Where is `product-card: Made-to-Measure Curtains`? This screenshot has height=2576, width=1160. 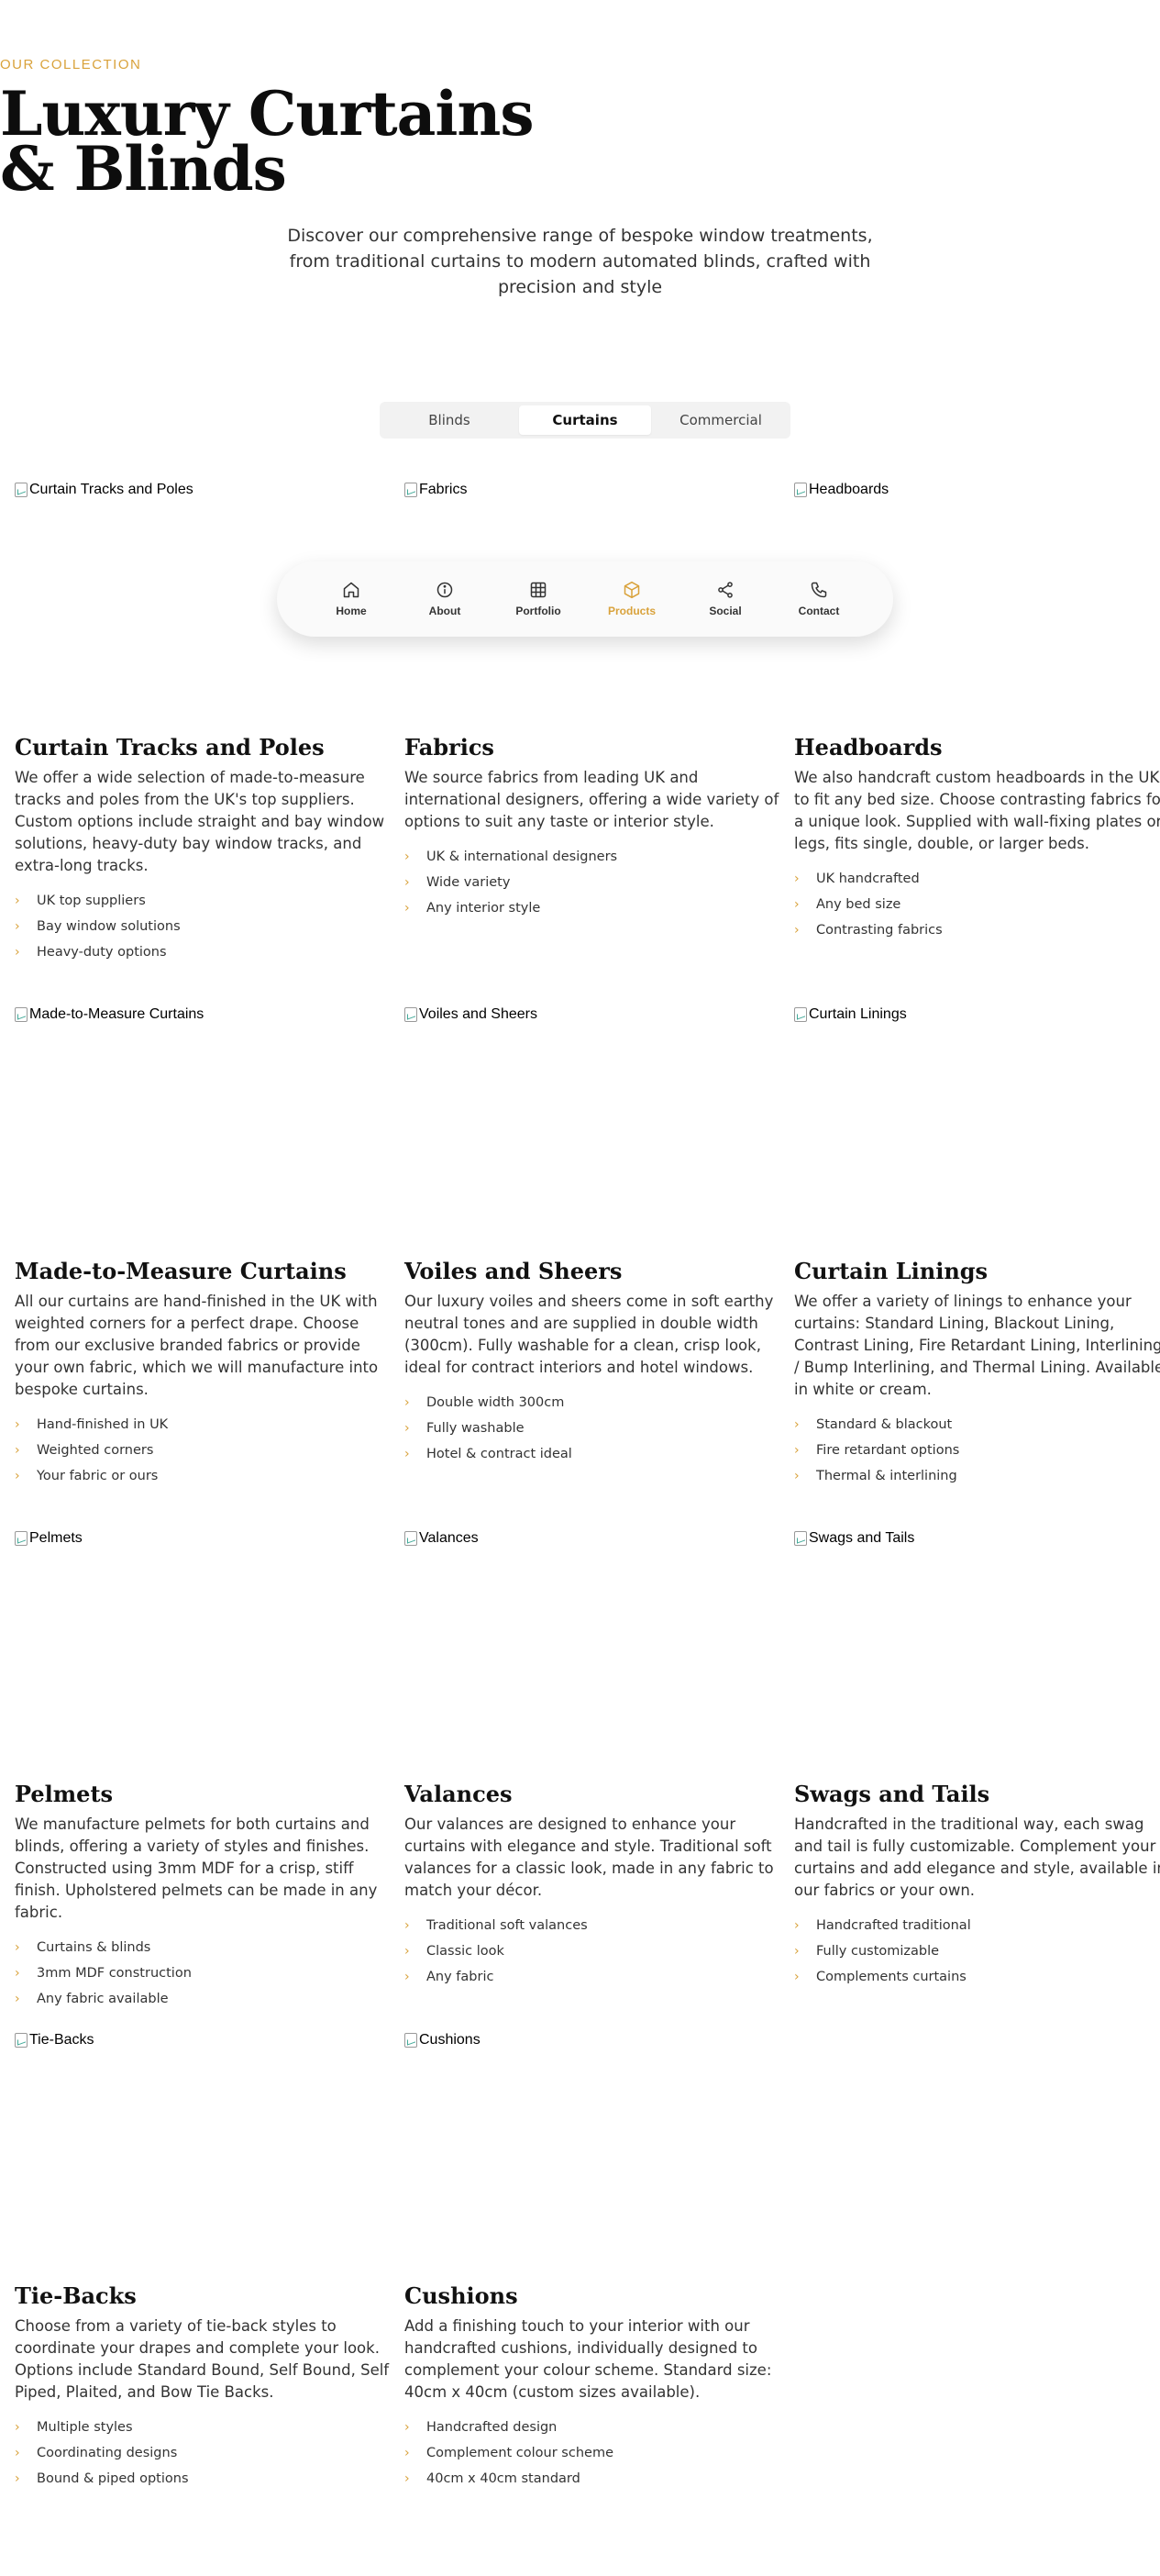 product-card: Made-to-Measure Curtains is located at coordinates (203, 1014).